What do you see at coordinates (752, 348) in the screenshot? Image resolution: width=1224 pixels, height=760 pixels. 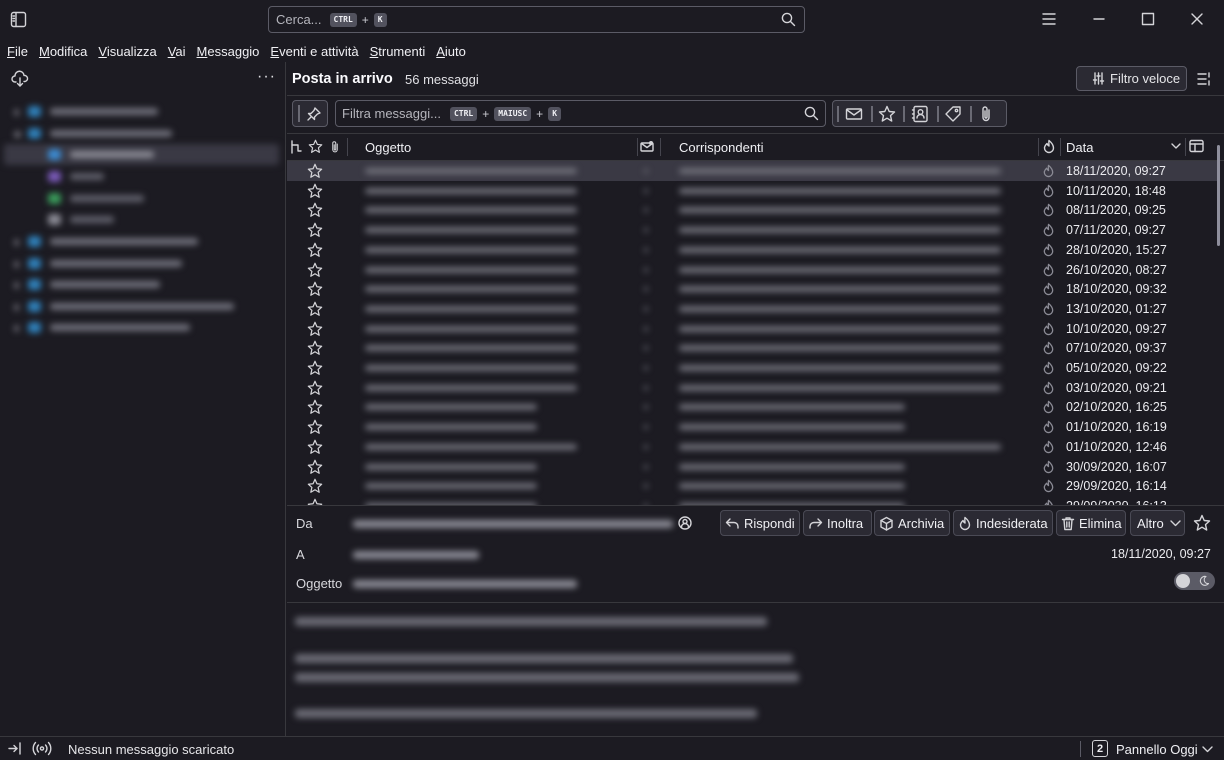 I see `message-row: 07/10/2020, 09:37` at bounding box center [752, 348].